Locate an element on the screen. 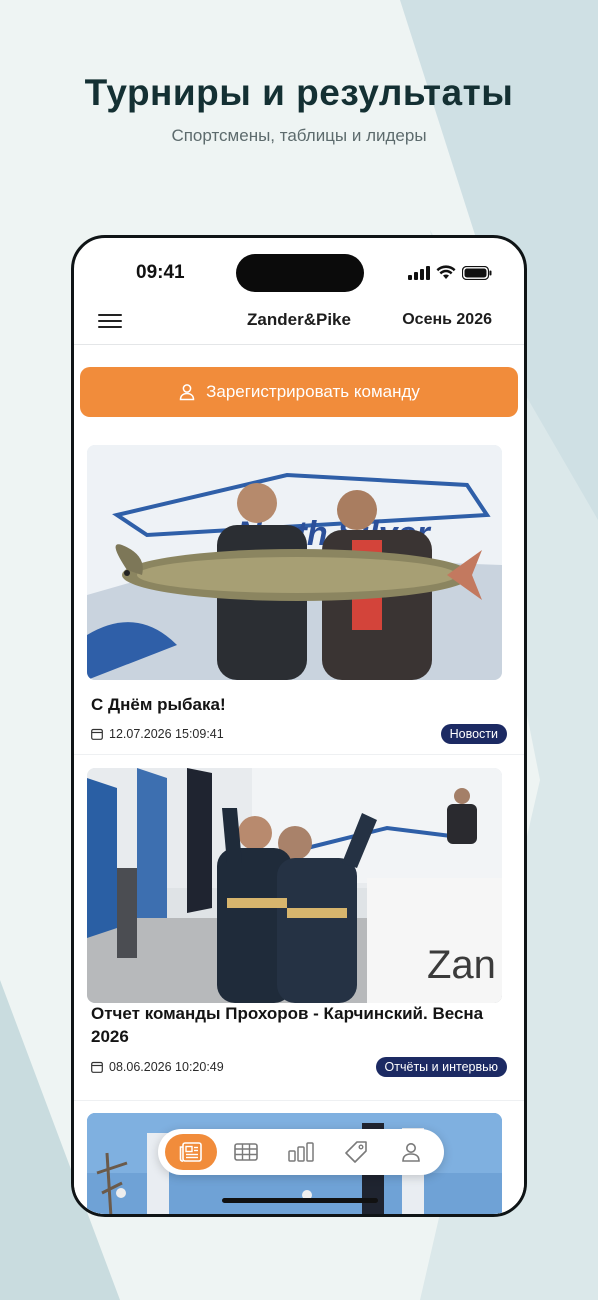  news-image: North Silver is located at coordinates (294, 562).